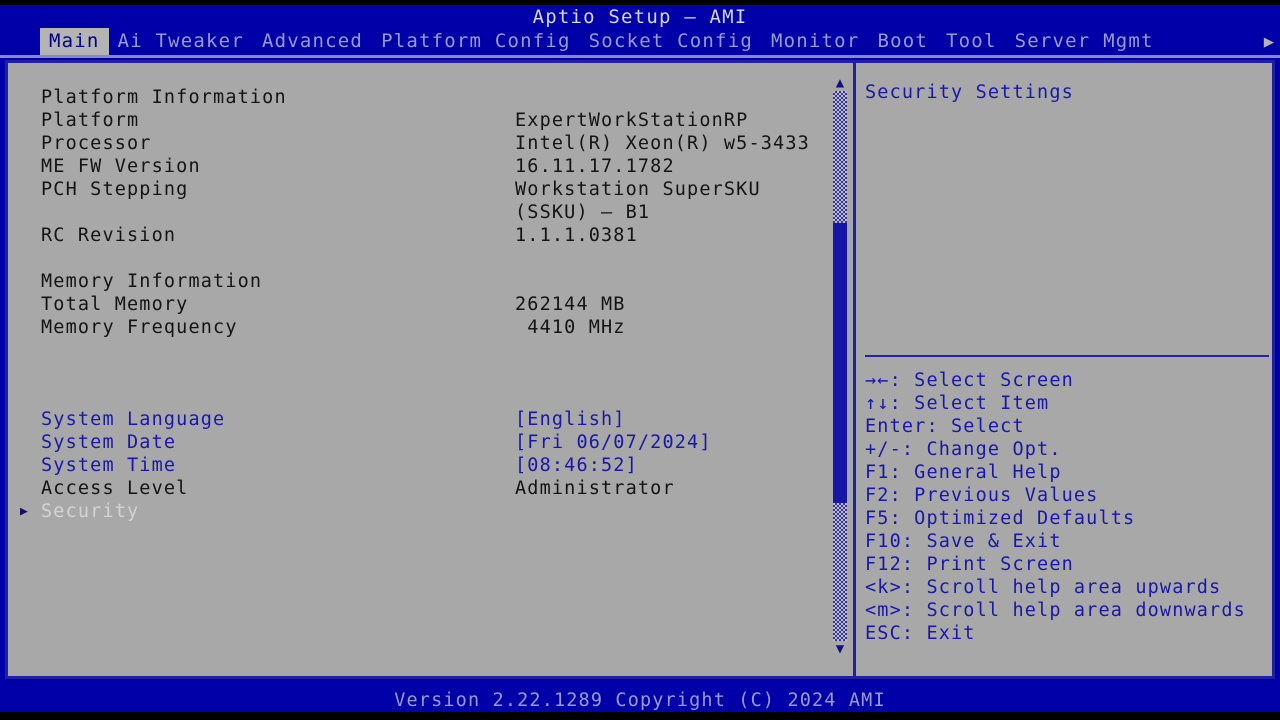 The height and width of the screenshot is (720, 1280). I want to click on setting-label: System Date, so click(109, 442).